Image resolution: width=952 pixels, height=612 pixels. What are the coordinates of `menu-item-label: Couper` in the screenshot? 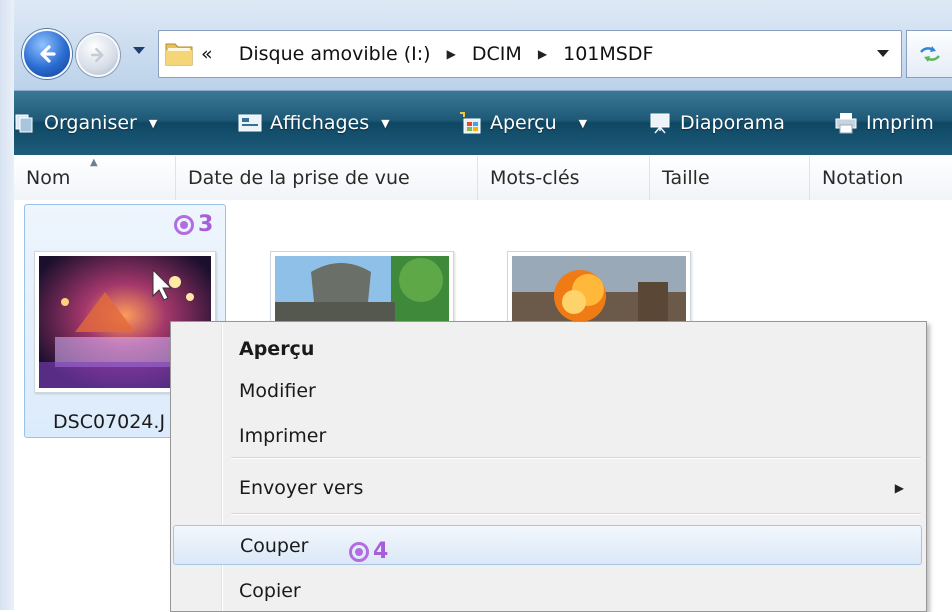 It's located at (274, 546).